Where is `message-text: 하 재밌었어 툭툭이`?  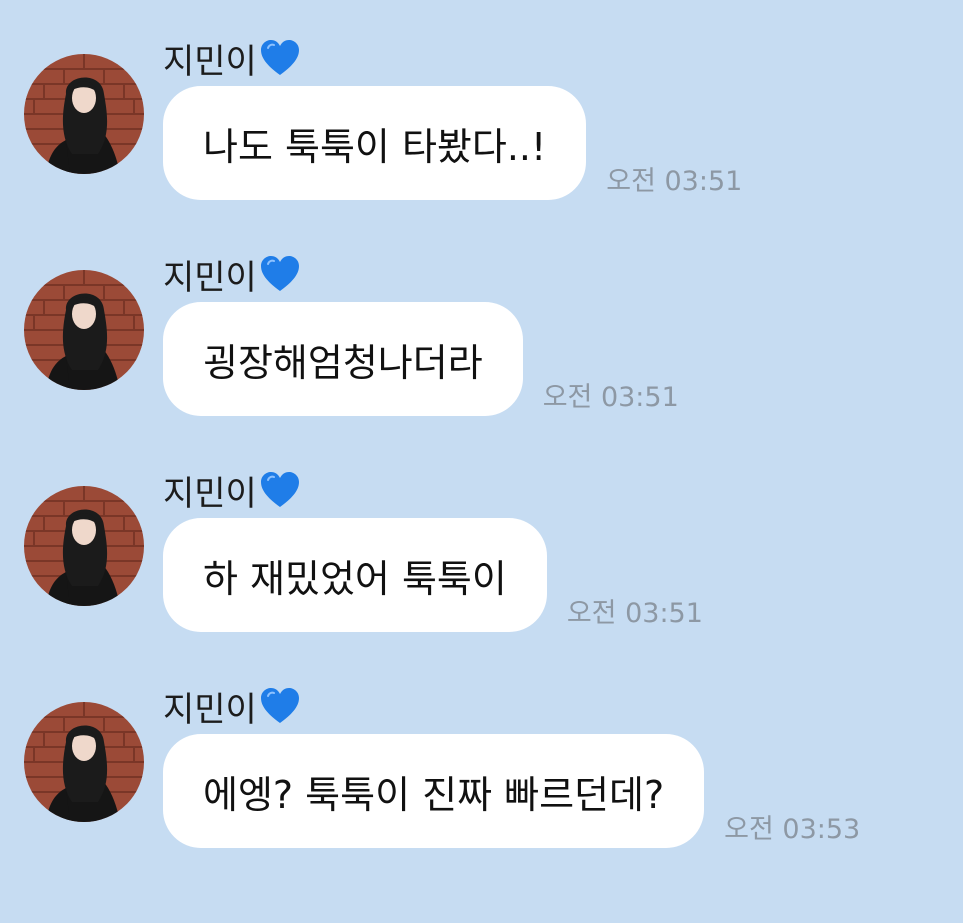
message-text: 하 재밌었어 툭툭이 is located at coordinates (355, 578).